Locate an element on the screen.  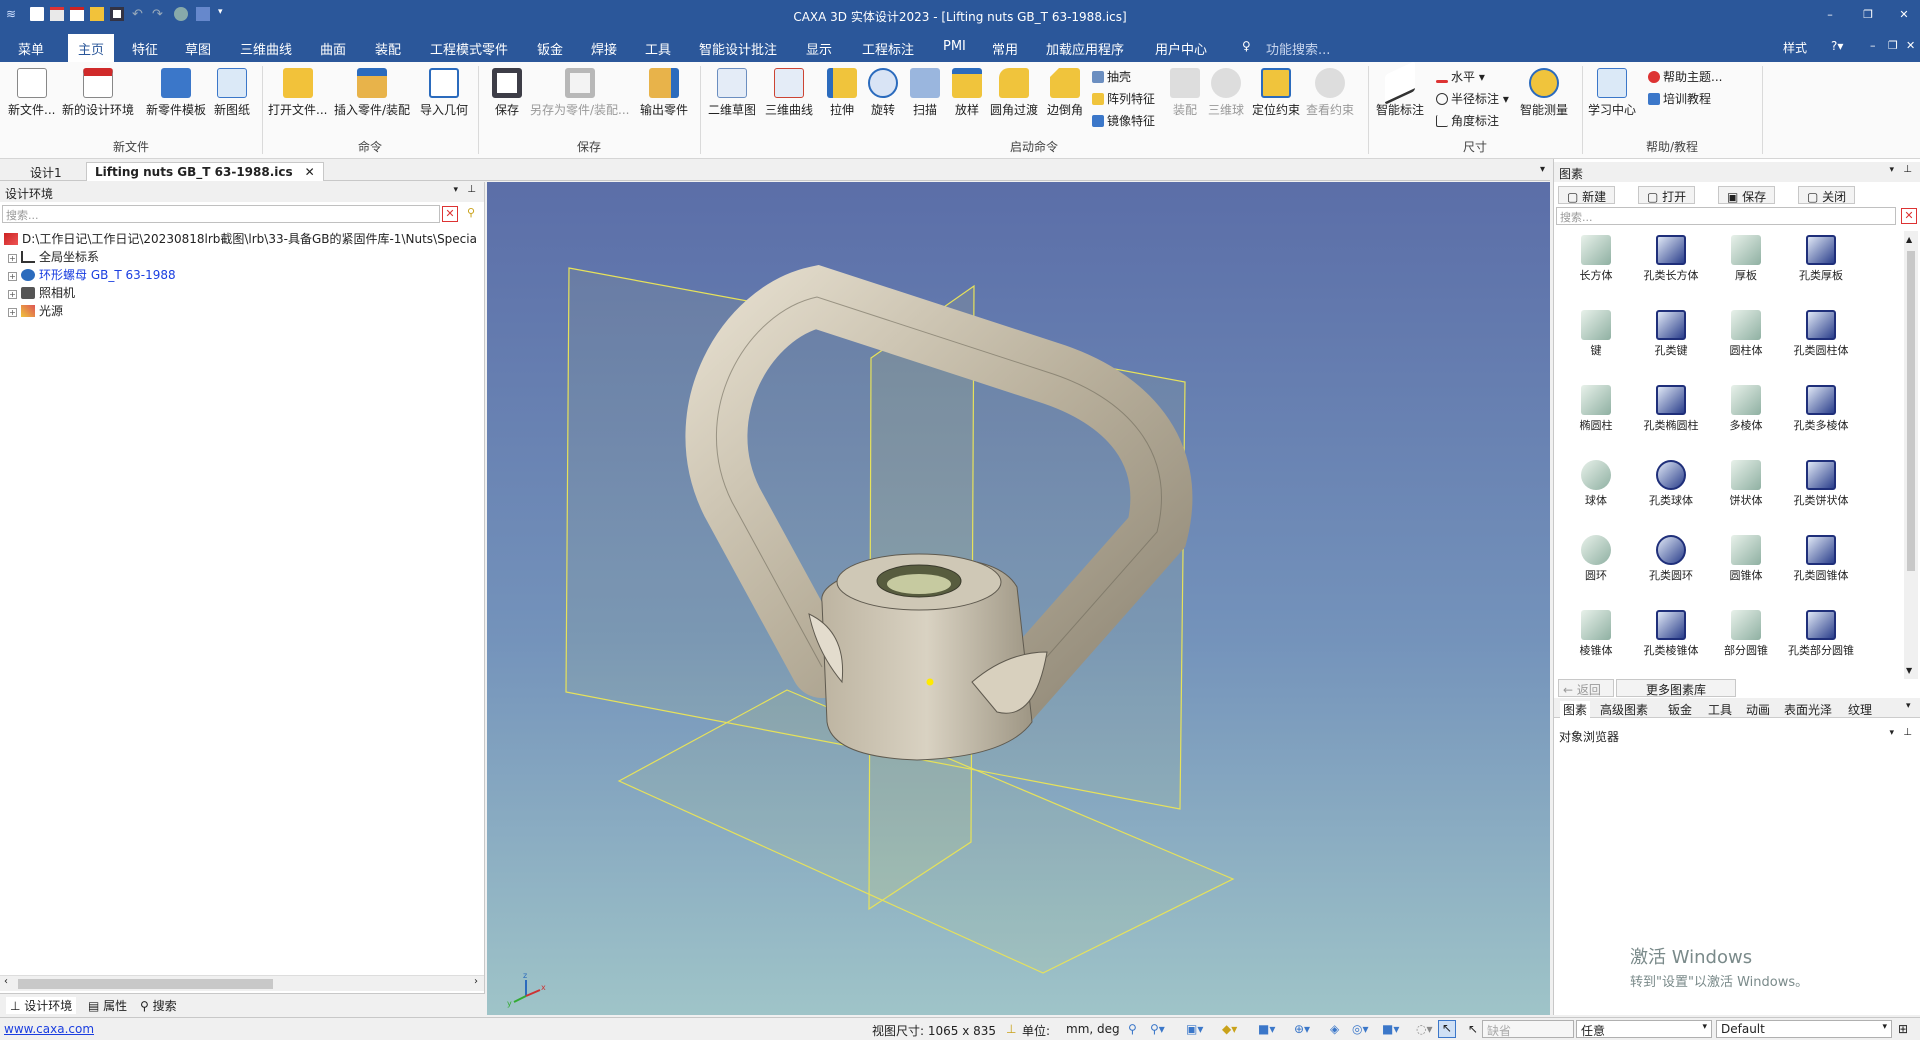
library-item-pie: 饼状体 is located at coordinates (1746, 484).